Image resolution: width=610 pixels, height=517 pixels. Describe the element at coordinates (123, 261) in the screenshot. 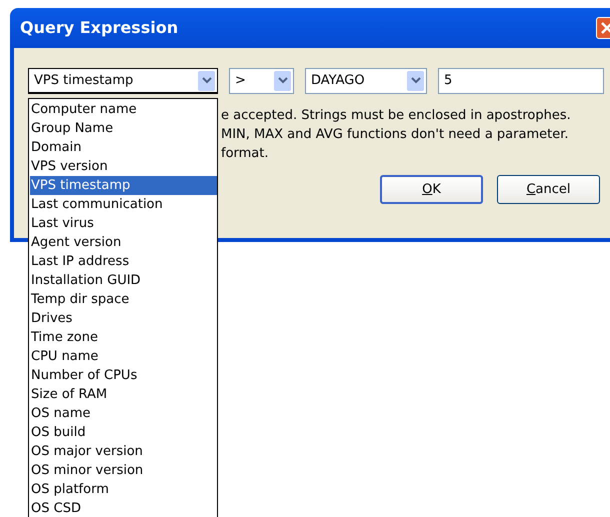

I see `dropdown-option: Last IP address` at that location.